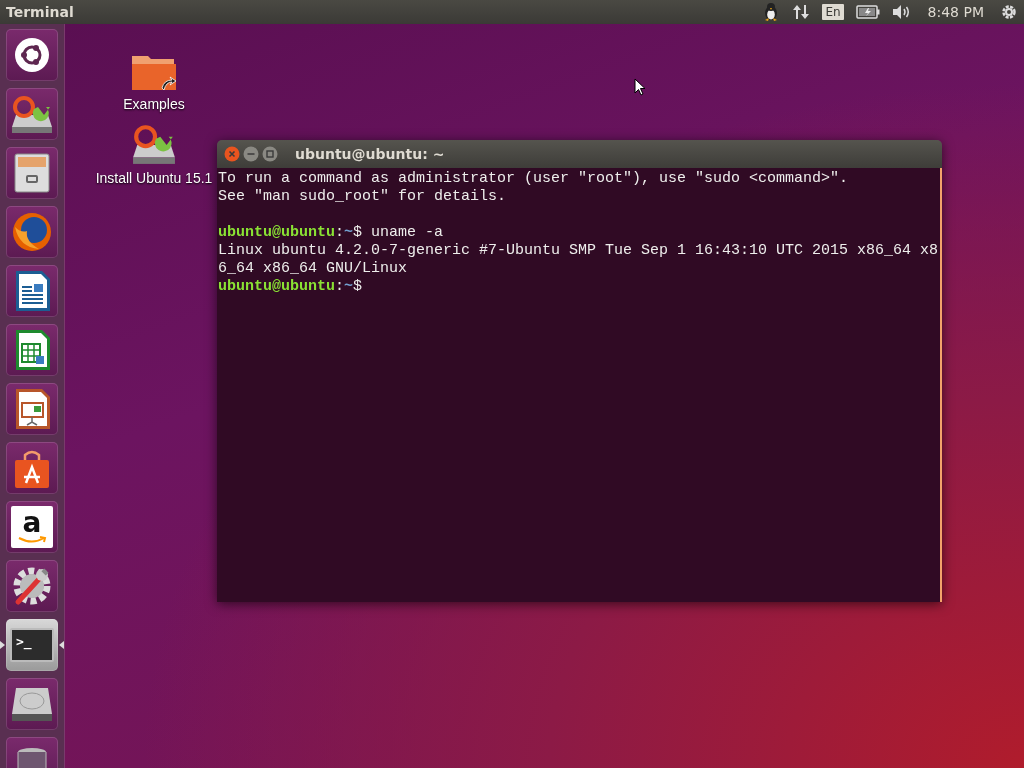 The image size is (1024, 768). I want to click on terminal-line: To run a command as administrator (user "root"), use "sudo <command>"., so click(534, 179).